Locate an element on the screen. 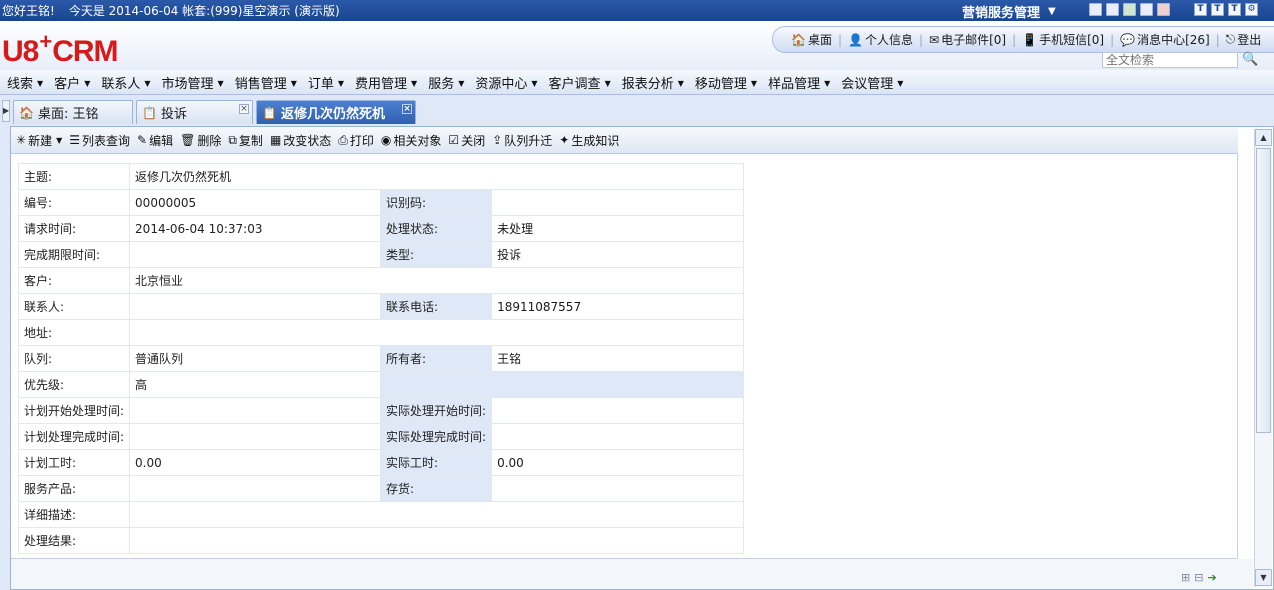 The width and height of the screenshot is (1274, 590). close-record-button: ☑ 关闭 is located at coordinates (466, 140).